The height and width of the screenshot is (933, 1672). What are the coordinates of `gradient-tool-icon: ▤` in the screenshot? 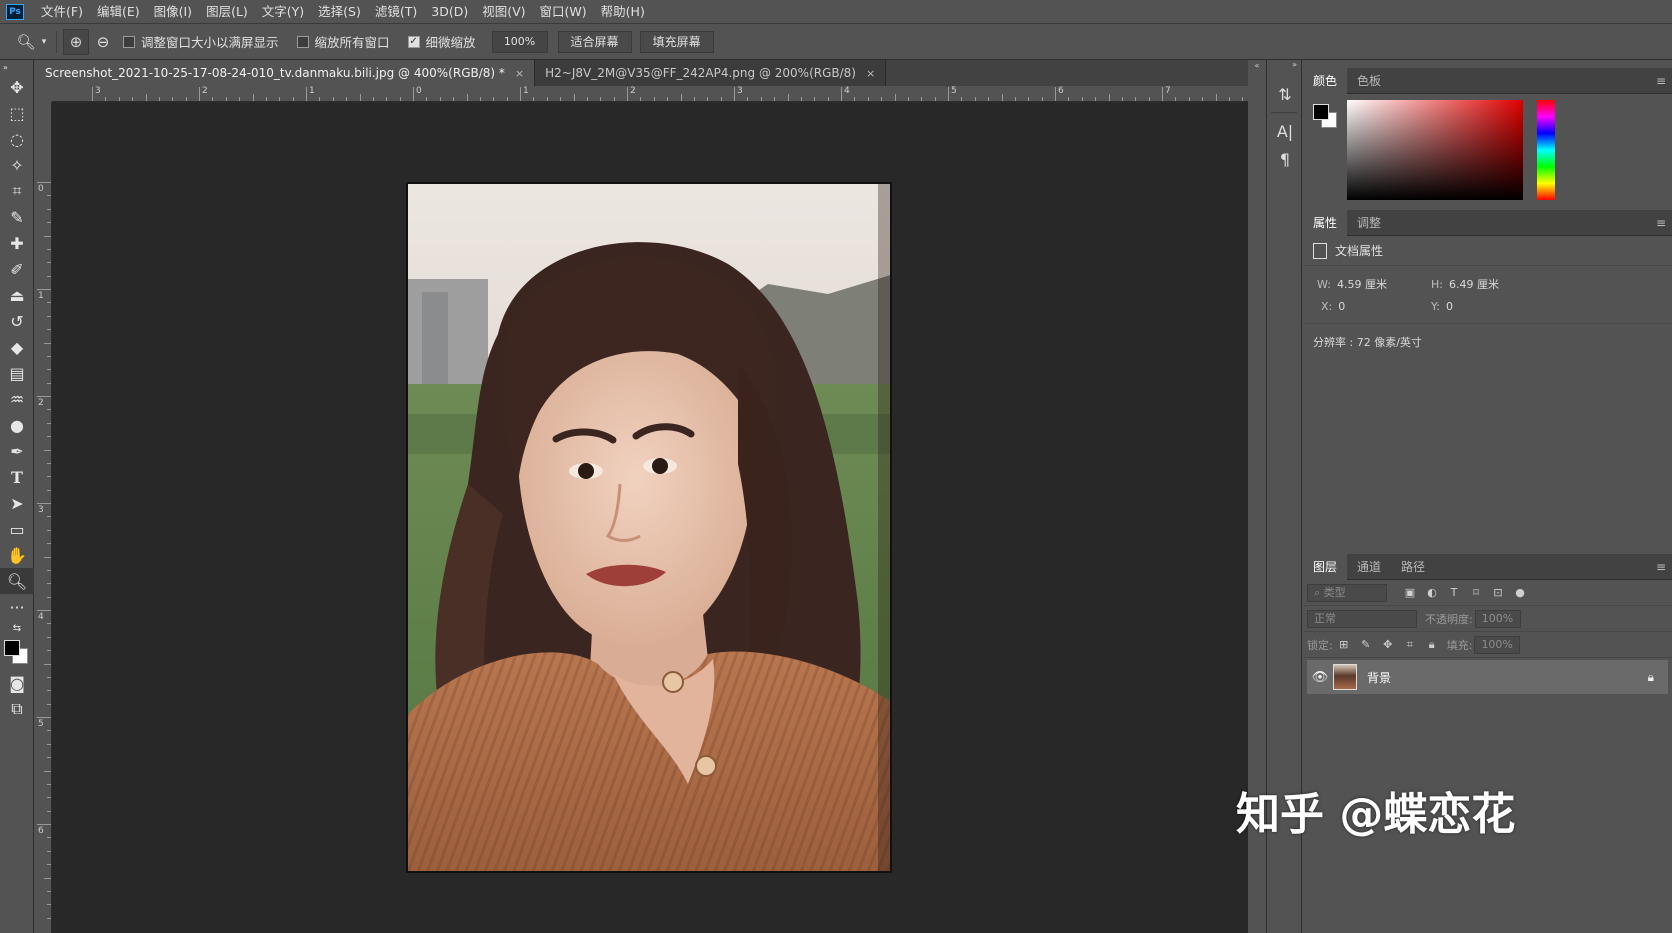 It's located at (17, 373).